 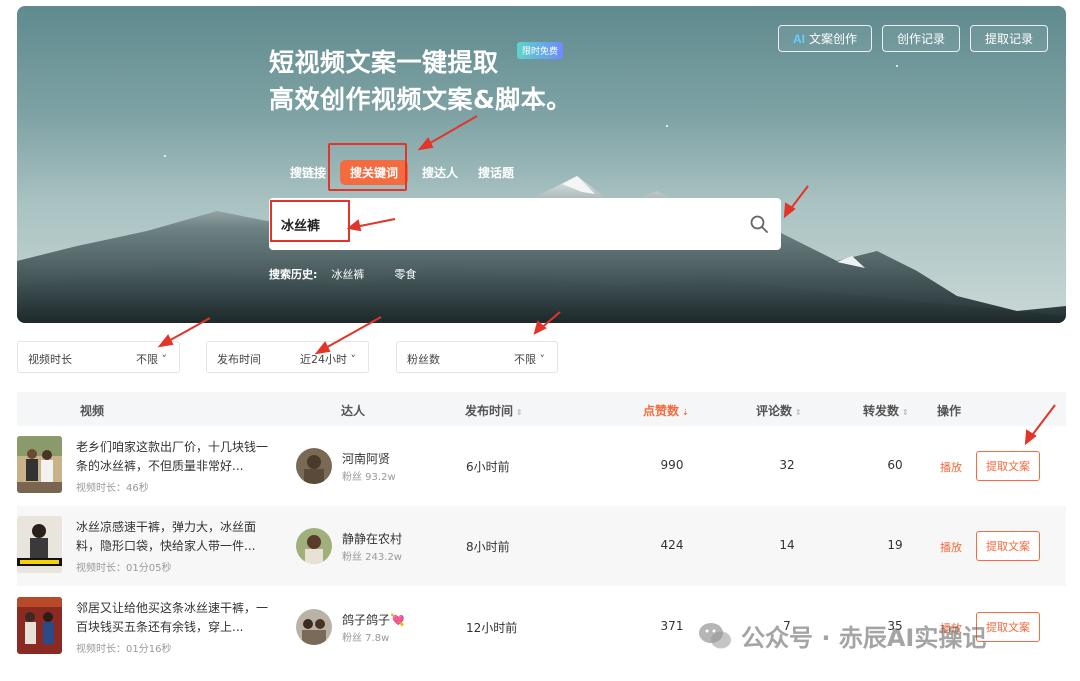 What do you see at coordinates (366, 638) in the screenshot?
I see `creator-fans: 粉丝 7.8w` at bounding box center [366, 638].